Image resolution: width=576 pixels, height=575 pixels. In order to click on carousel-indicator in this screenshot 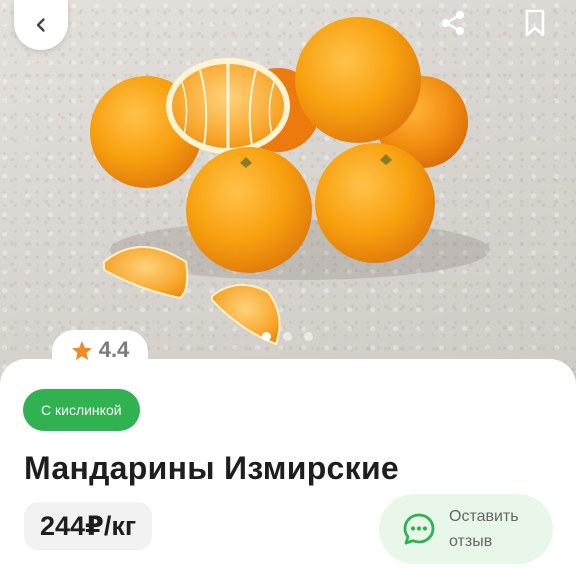, I will do `click(287, 336)`.